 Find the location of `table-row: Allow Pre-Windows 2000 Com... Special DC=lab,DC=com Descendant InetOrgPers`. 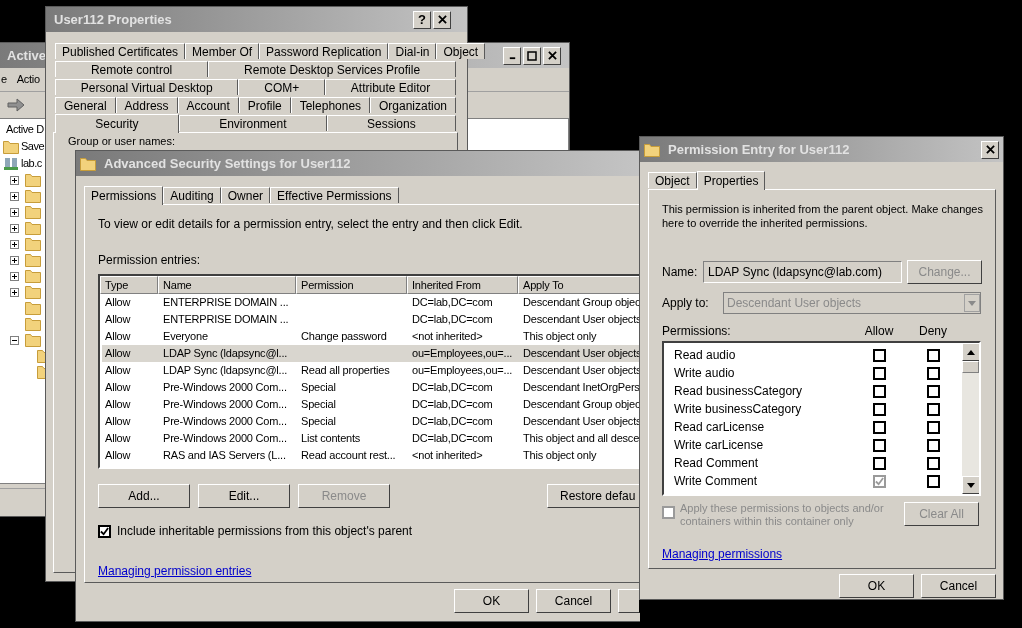

table-row: Allow Pre-Windows 2000 Com... Special DC=lab,DC=com Descendant InetOrgPers is located at coordinates (371, 387).